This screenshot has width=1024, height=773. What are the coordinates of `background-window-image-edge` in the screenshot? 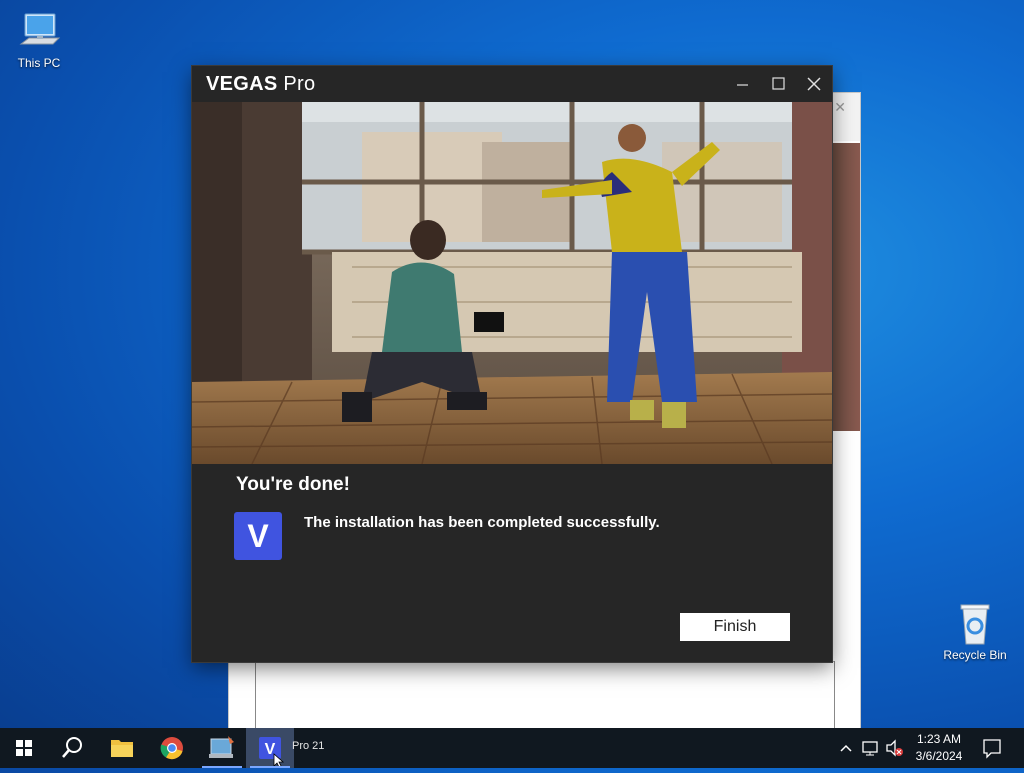 It's located at (846, 287).